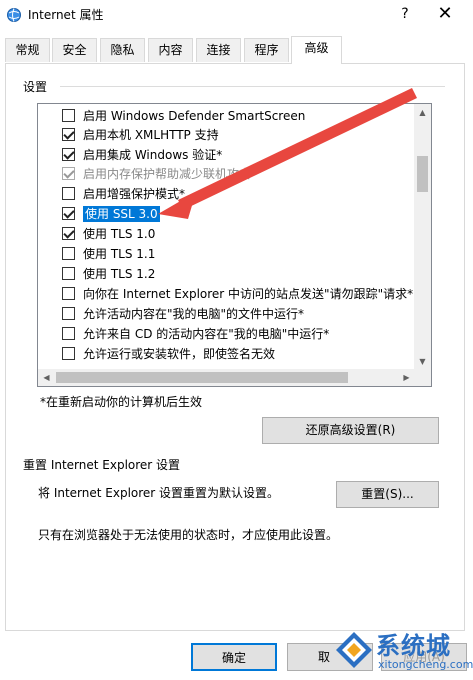  Describe the element at coordinates (422, 361) in the screenshot. I see `scroll-down-arrow-icon: ▼` at that location.